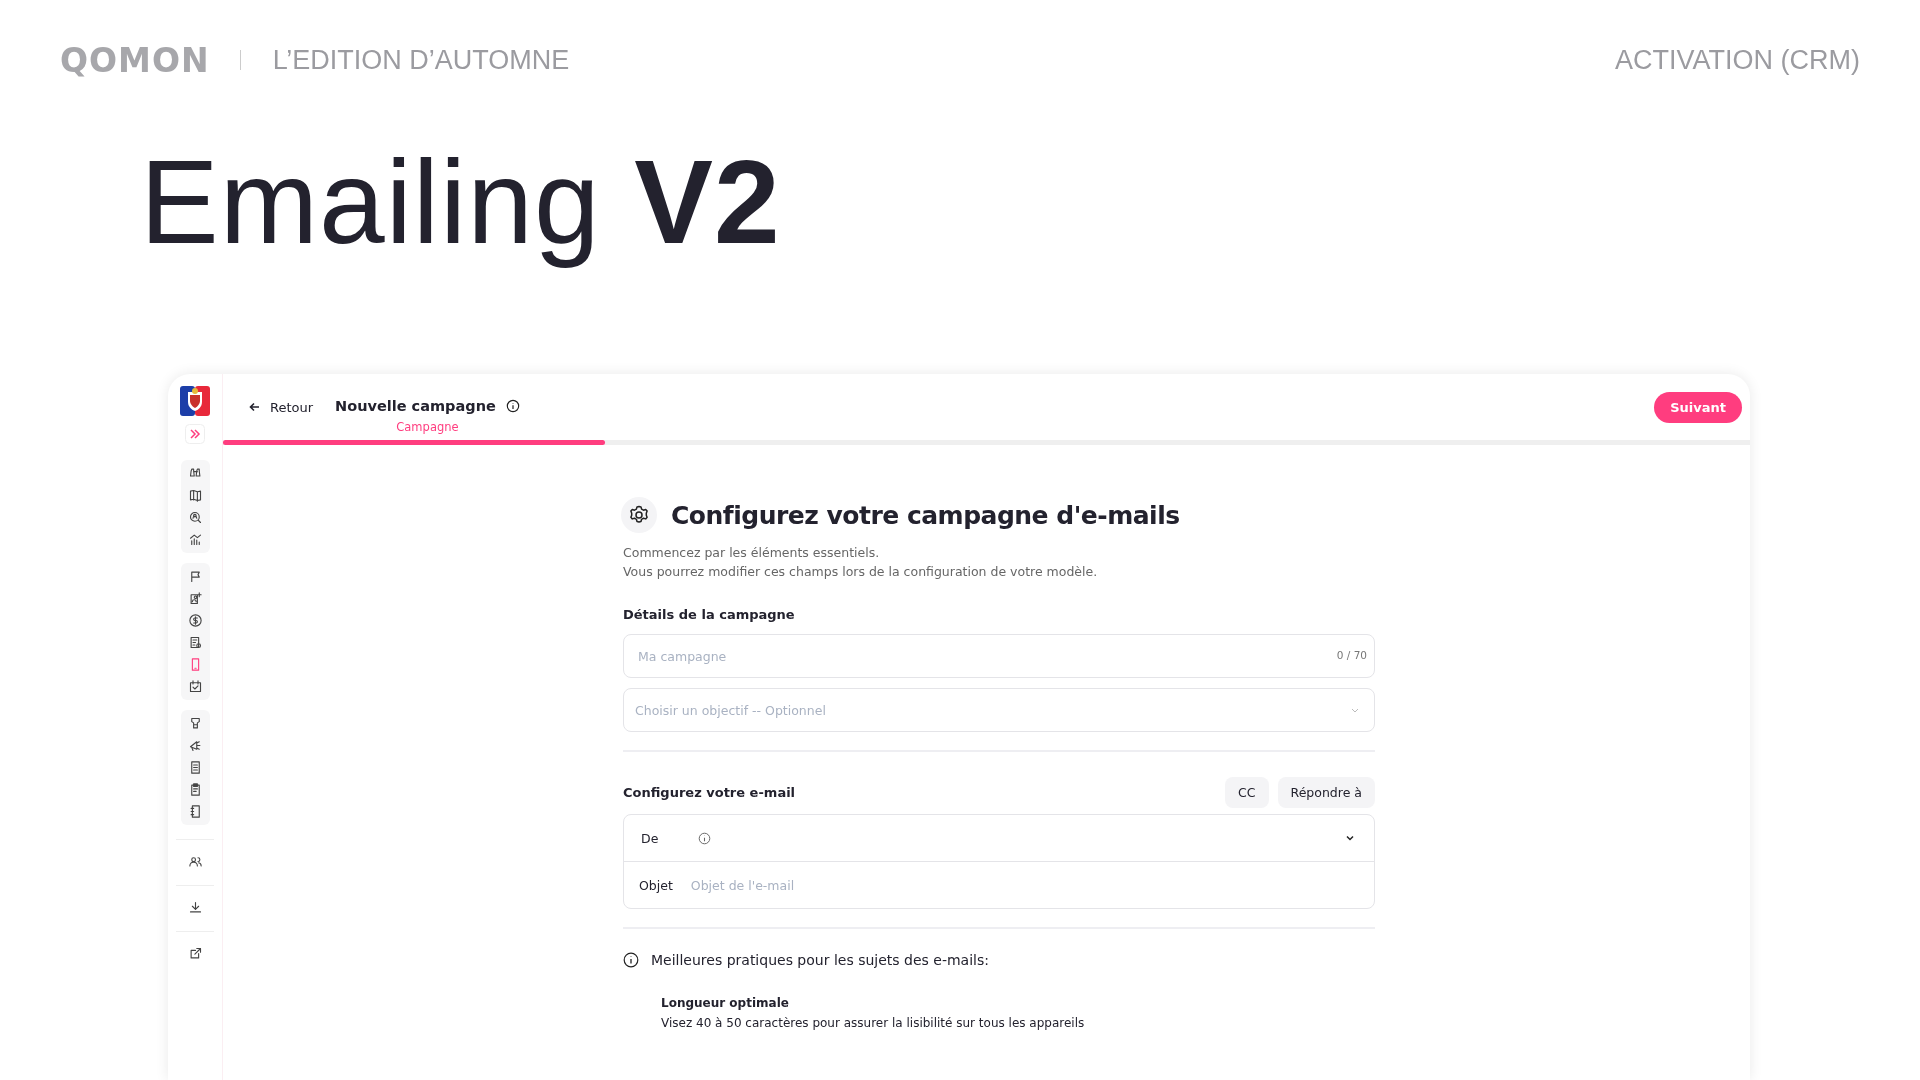  Describe the element at coordinates (195, 539) in the screenshot. I see `chart-icon` at that location.